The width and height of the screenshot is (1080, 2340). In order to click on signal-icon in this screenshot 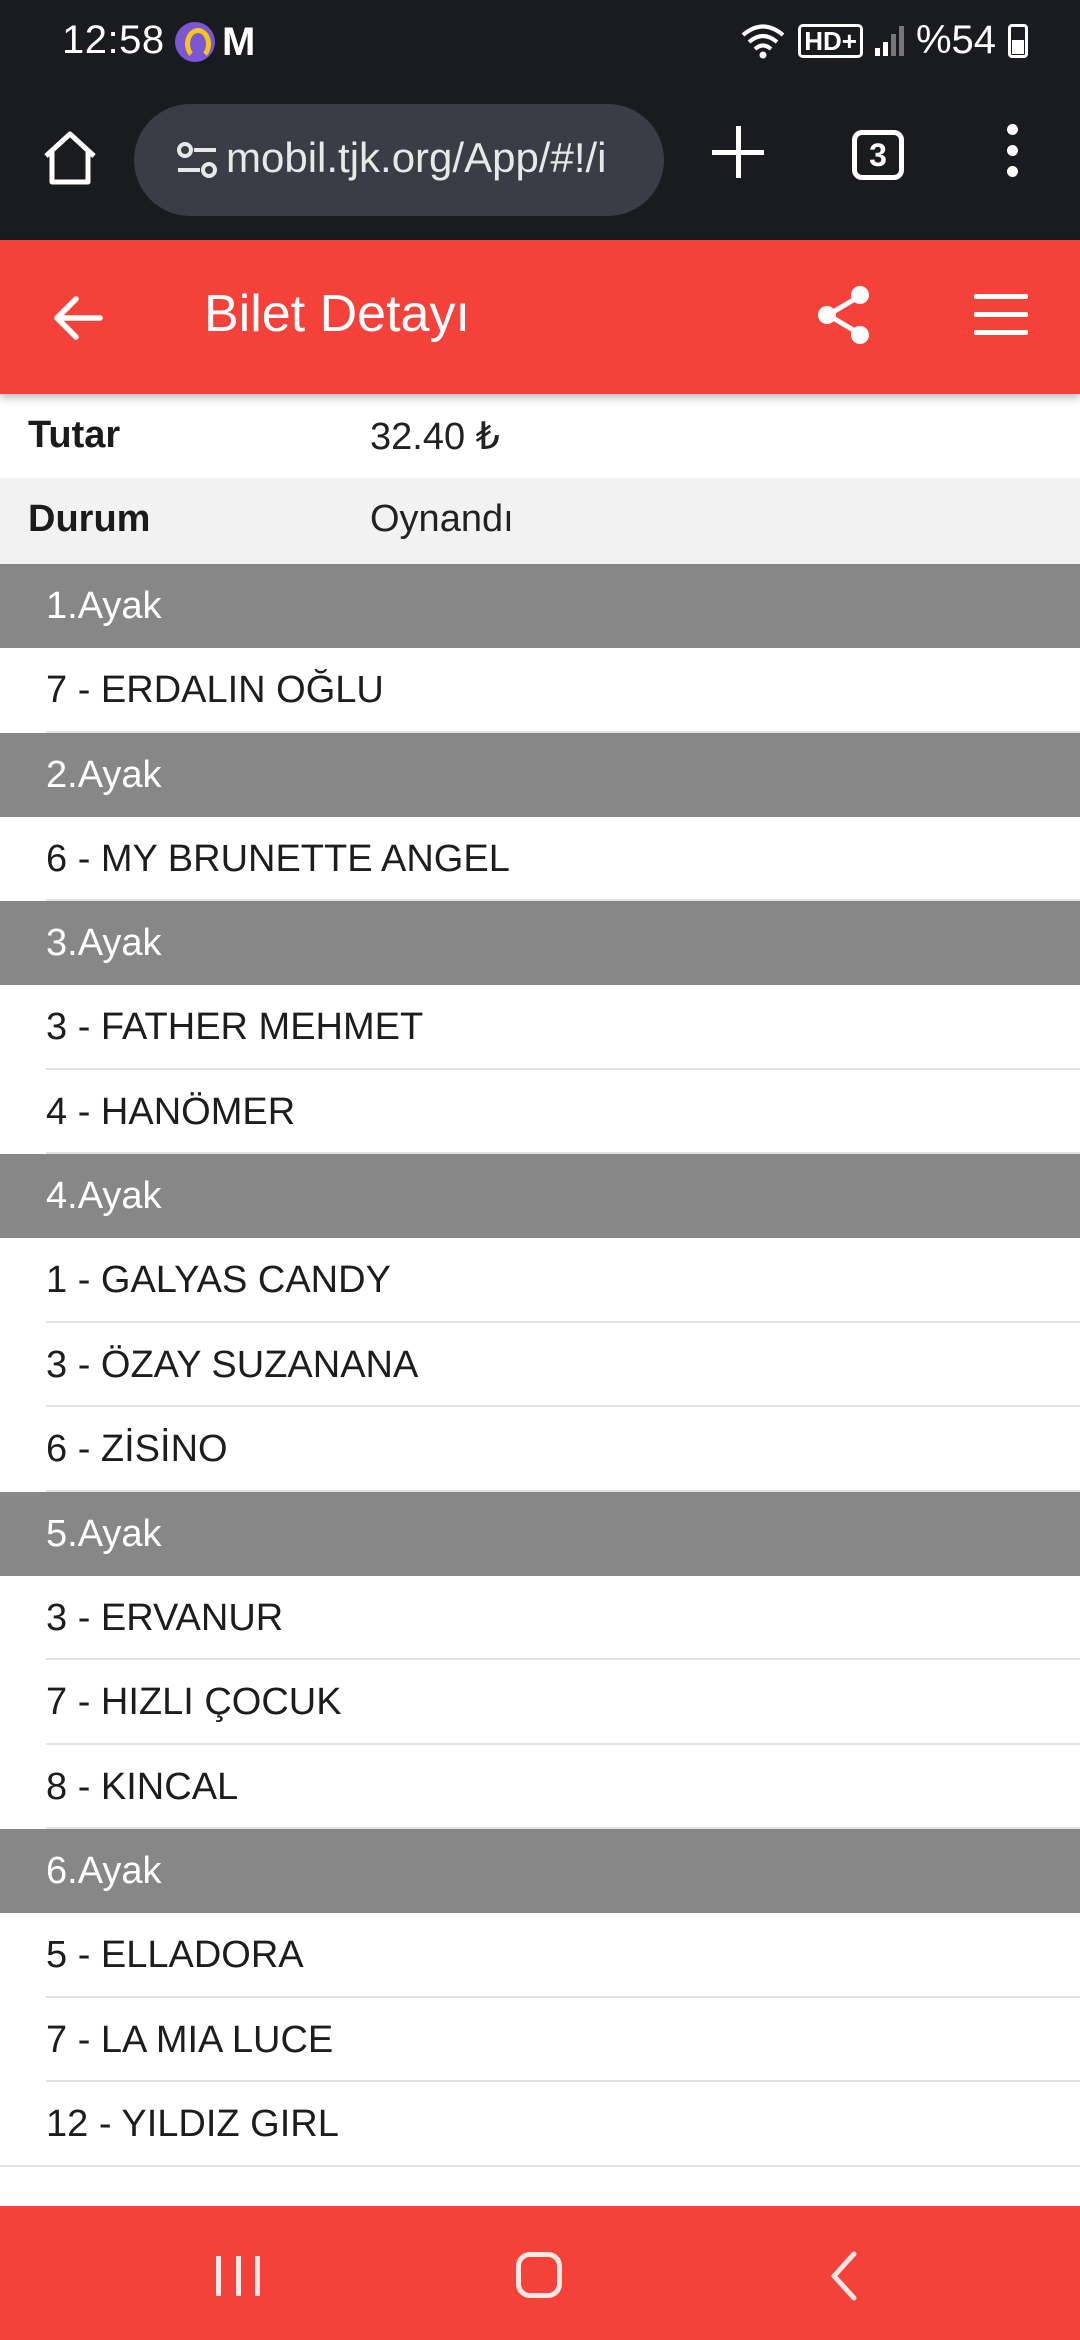, I will do `click(889, 40)`.